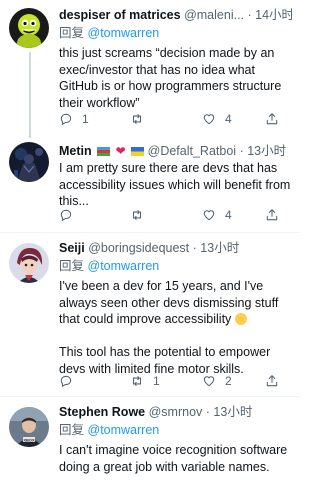 The image size is (320, 500). Describe the element at coordinates (138, 248) in the screenshot. I see `user-handle: @boringsidequest` at that location.